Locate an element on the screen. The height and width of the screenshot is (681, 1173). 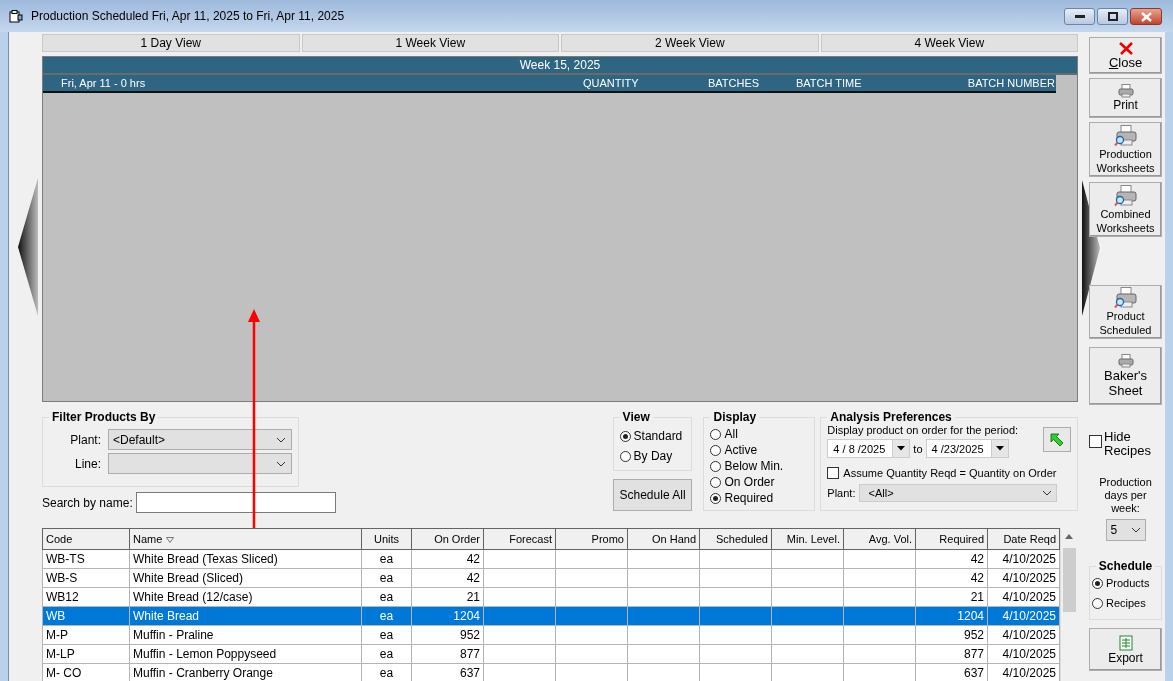
action-button: Print is located at coordinates (1125, 98).